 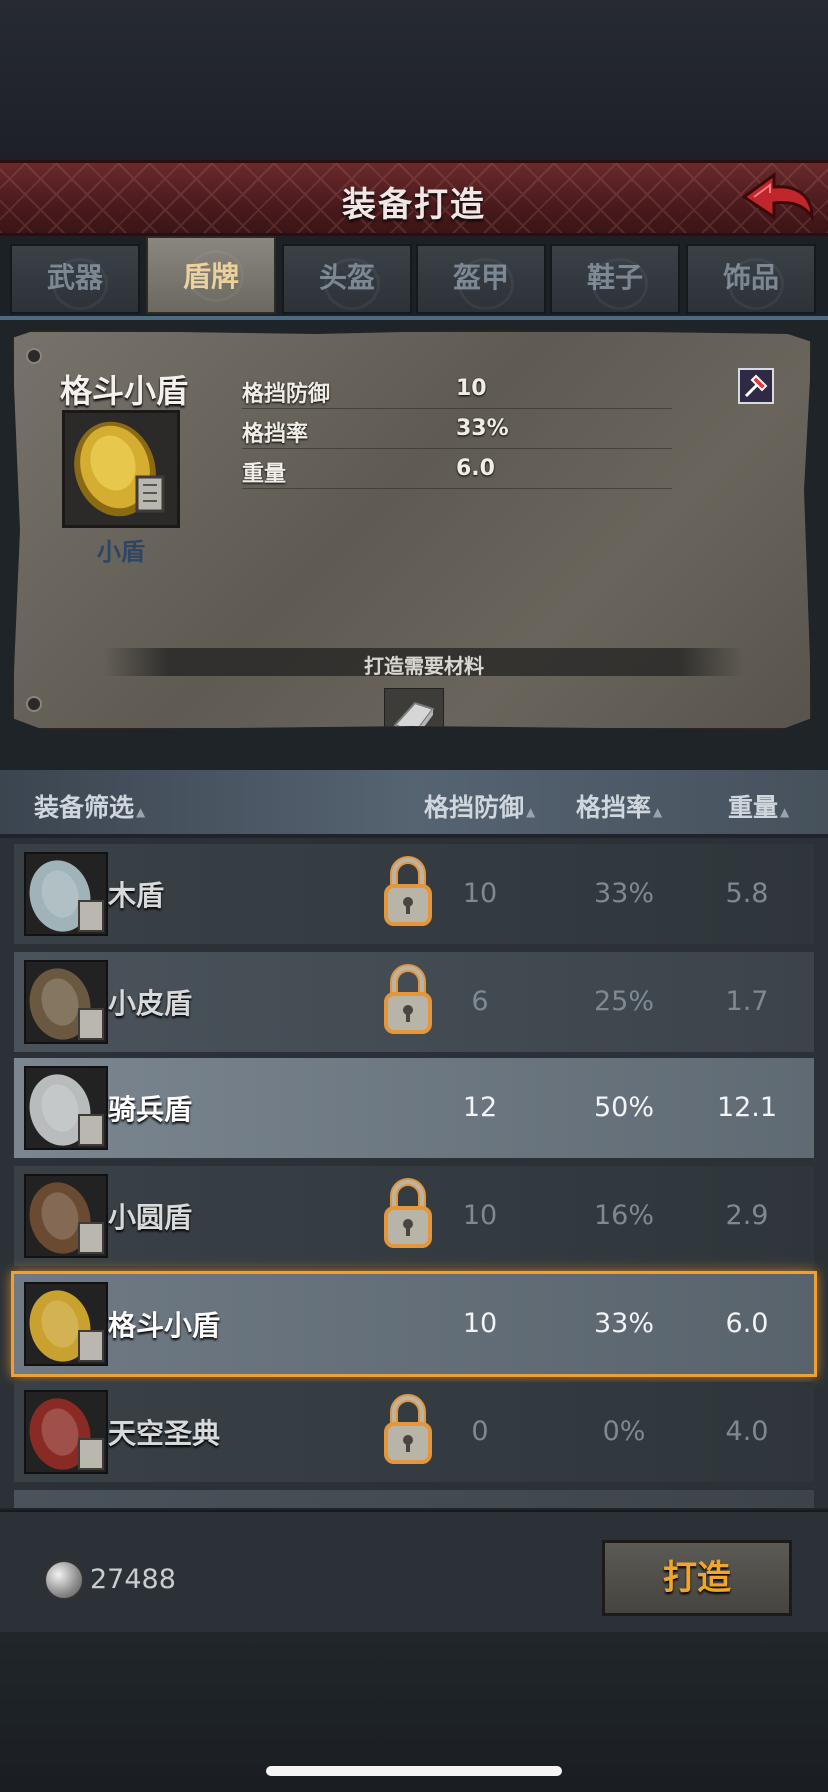 I want to click on detail-item-type: 小盾, so click(x=121, y=552).